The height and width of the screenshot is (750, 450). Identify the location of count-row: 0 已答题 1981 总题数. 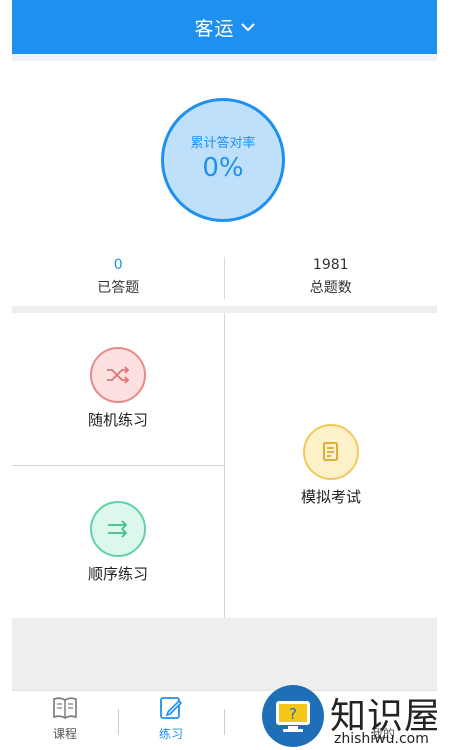
(224, 277).